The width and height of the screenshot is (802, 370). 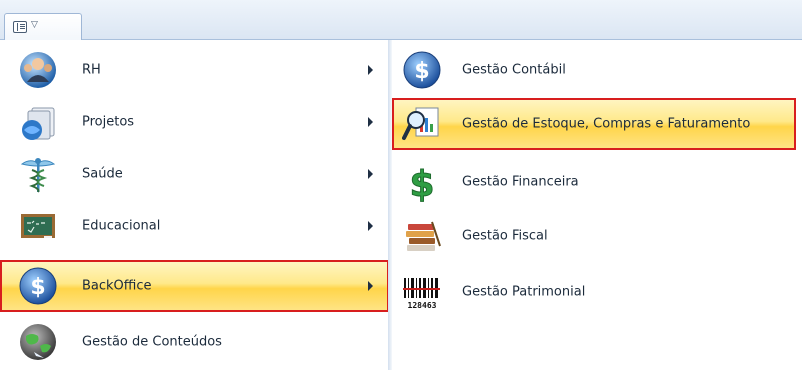 I want to click on submenu-item-gestao-financeira: $ Gestão Financeira, so click(x=597, y=182).